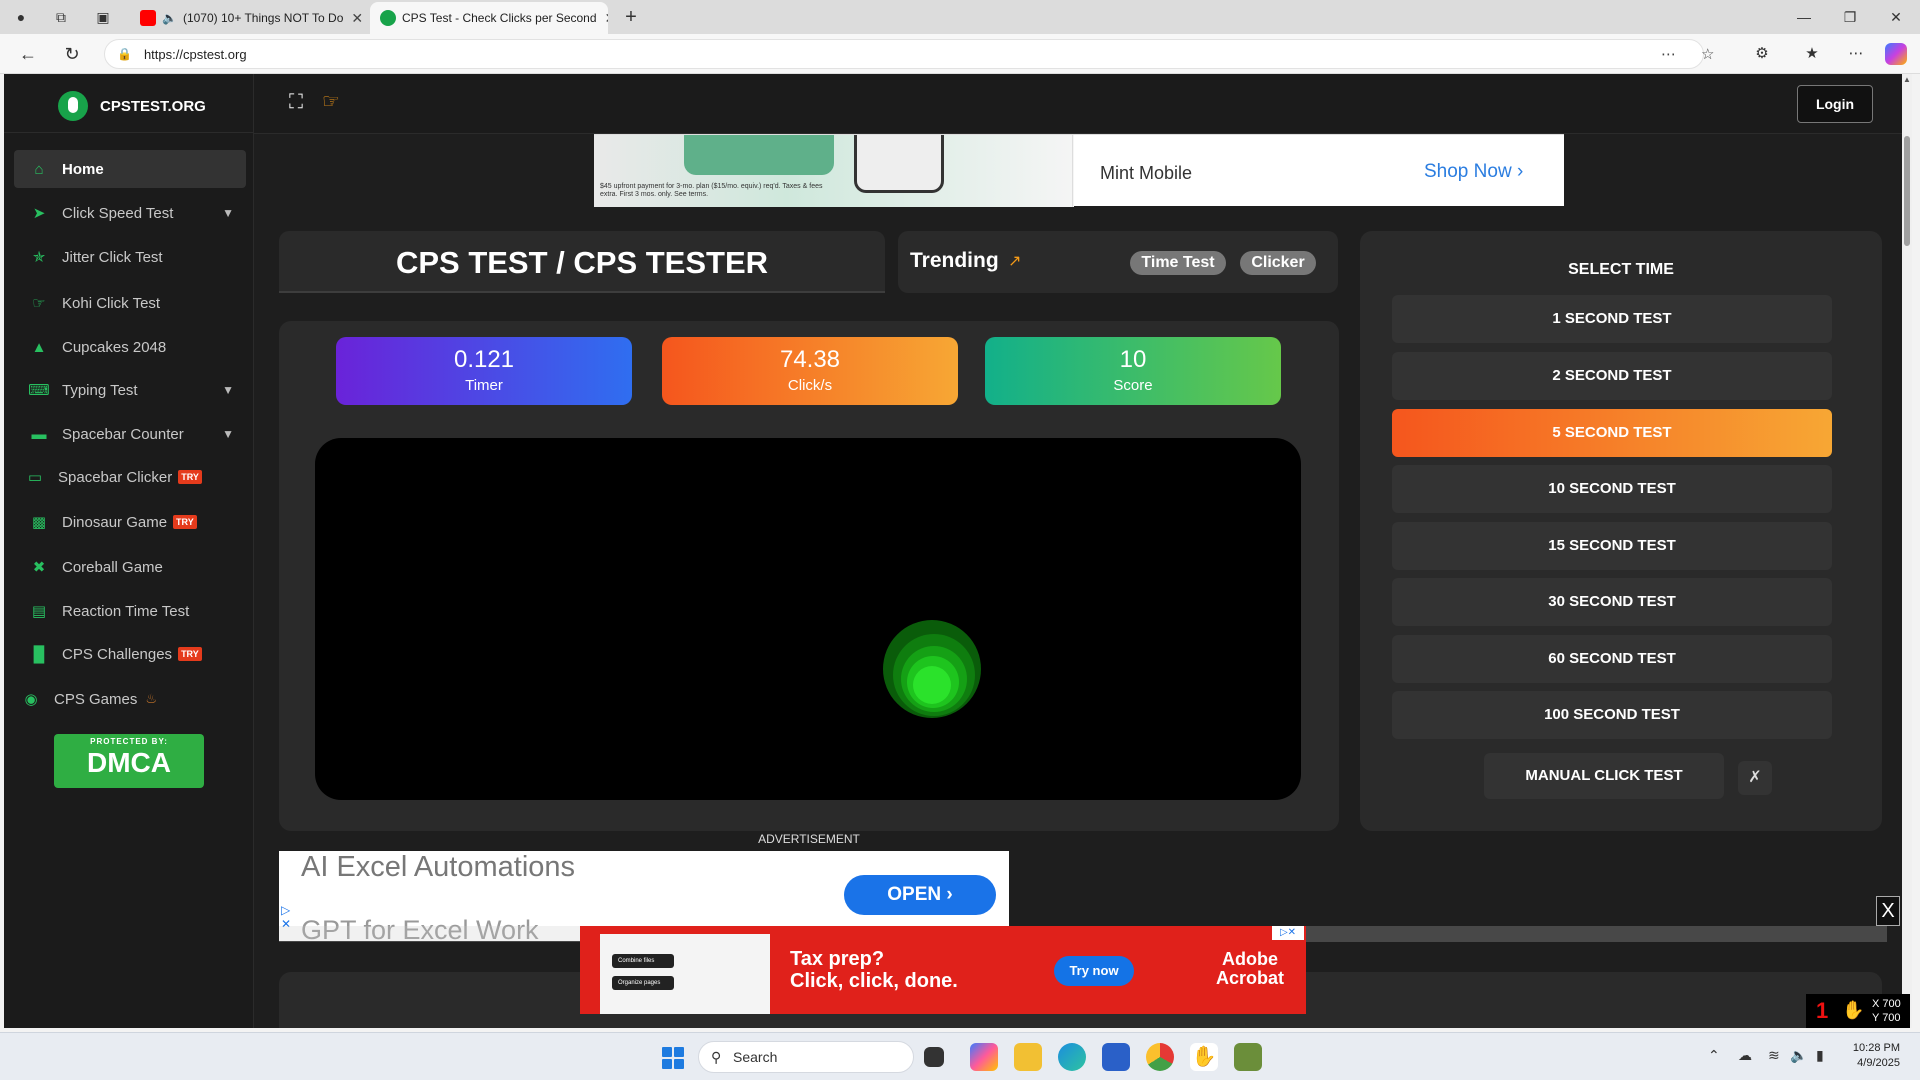  I want to click on sound-off-icon: ✗, so click(1755, 778).